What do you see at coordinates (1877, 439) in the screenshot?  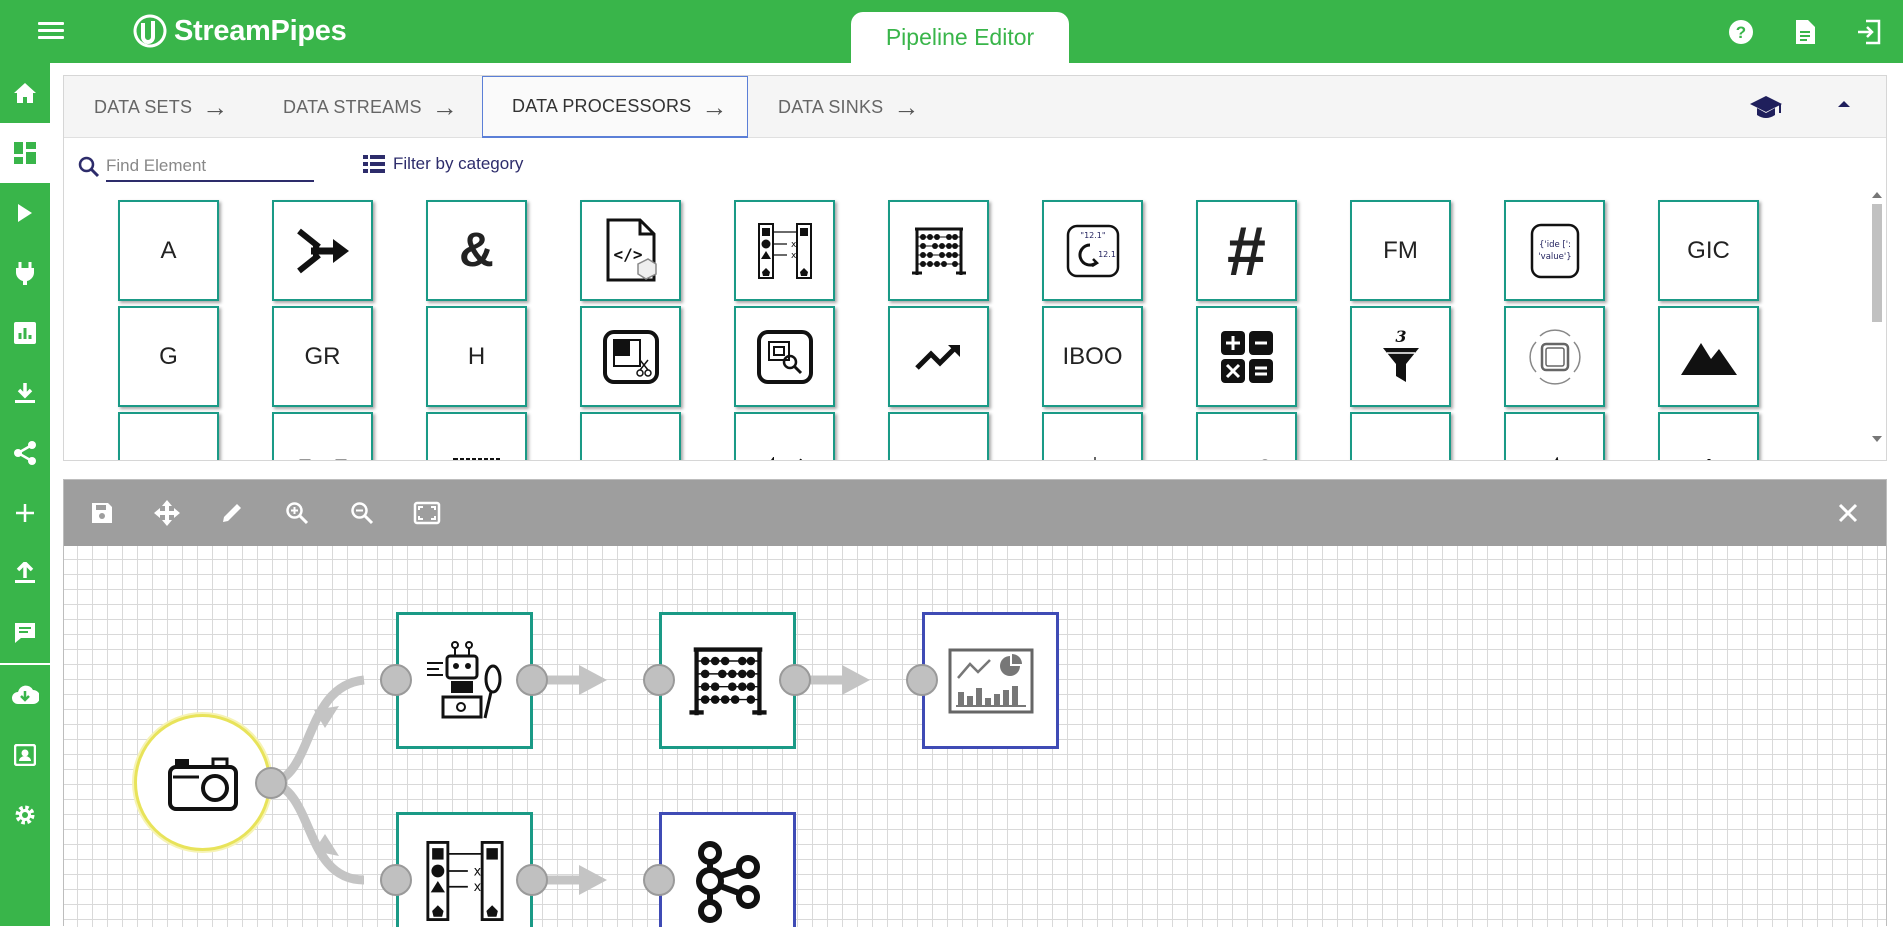 I see `scroll-down-icon` at bounding box center [1877, 439].